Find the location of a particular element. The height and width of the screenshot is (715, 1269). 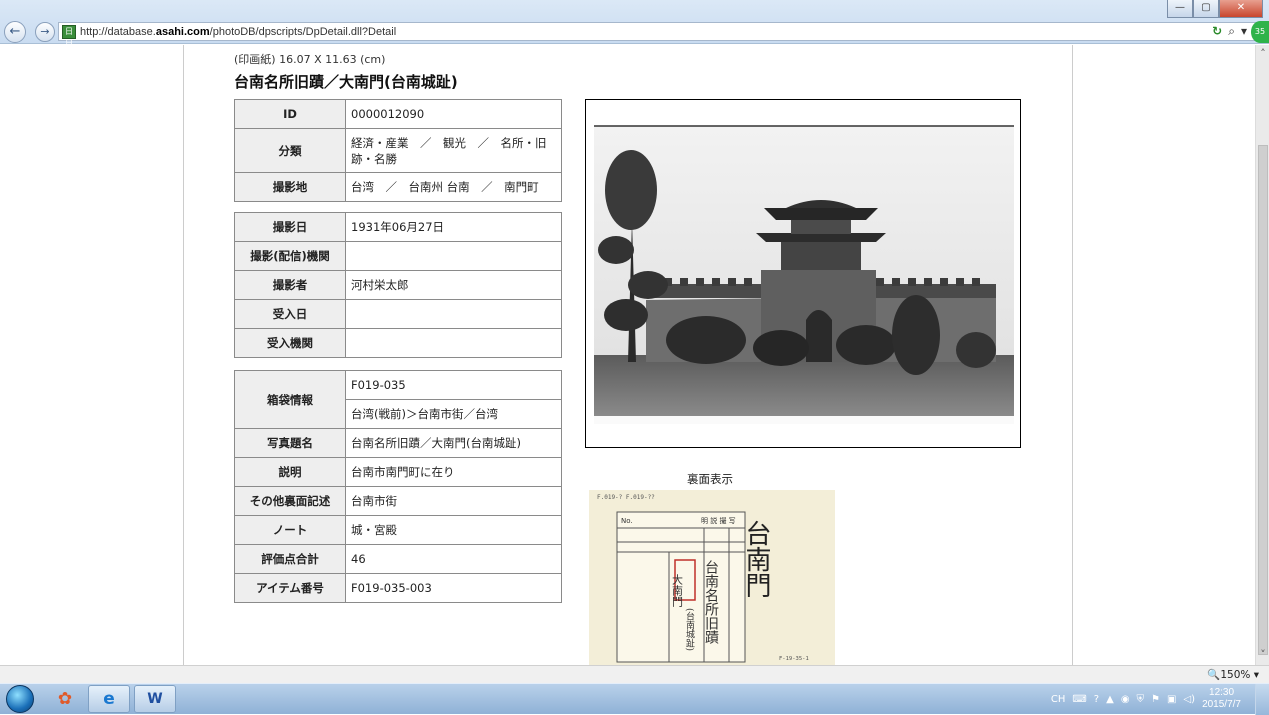

taskbar: ✿ e W CH ⌨ ? ▲ ◉ ⛨ ⚑ ▣ ◁) 12:30 2015/7/7 is located at coordinates (634, 699).